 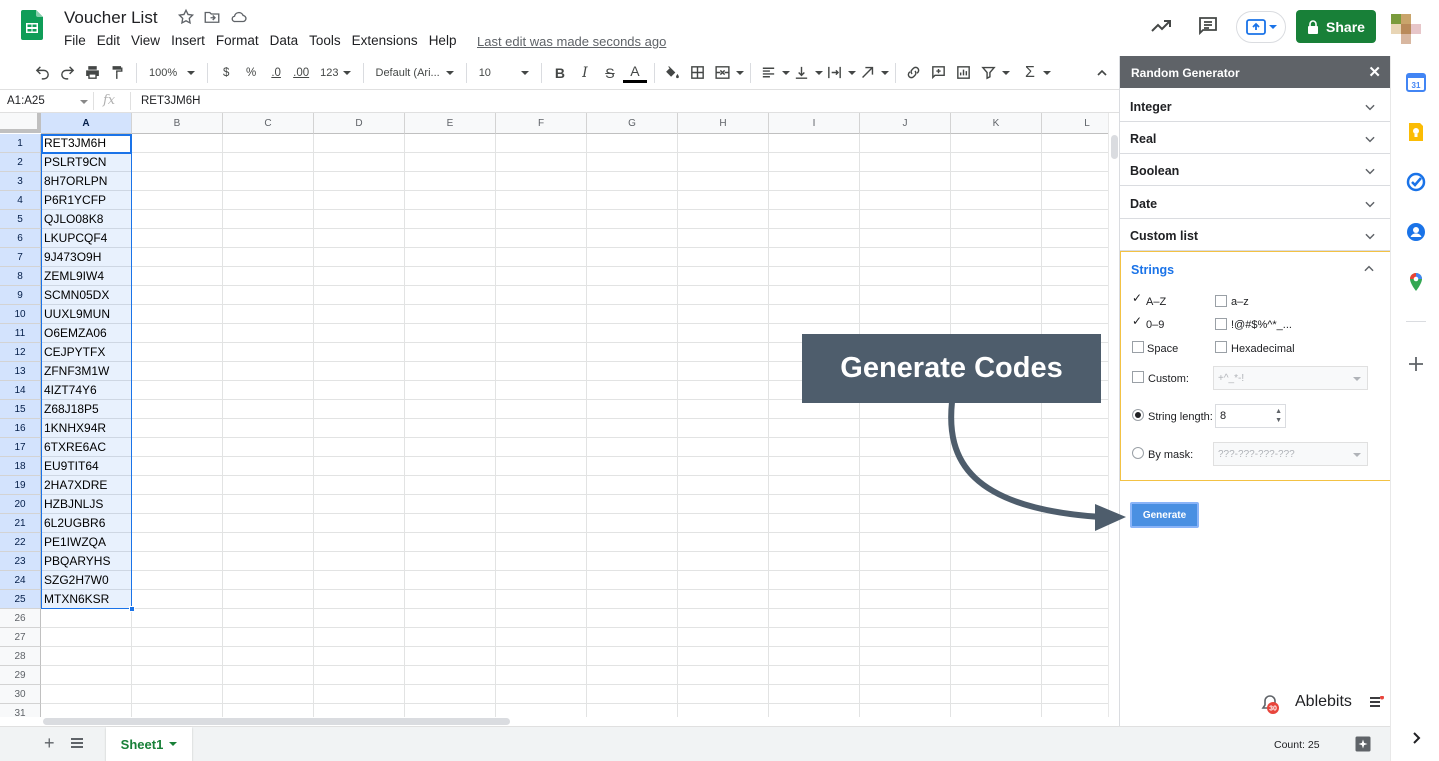 I want to click on checkbox-hexadecimal, so click(x=1221, y=347).